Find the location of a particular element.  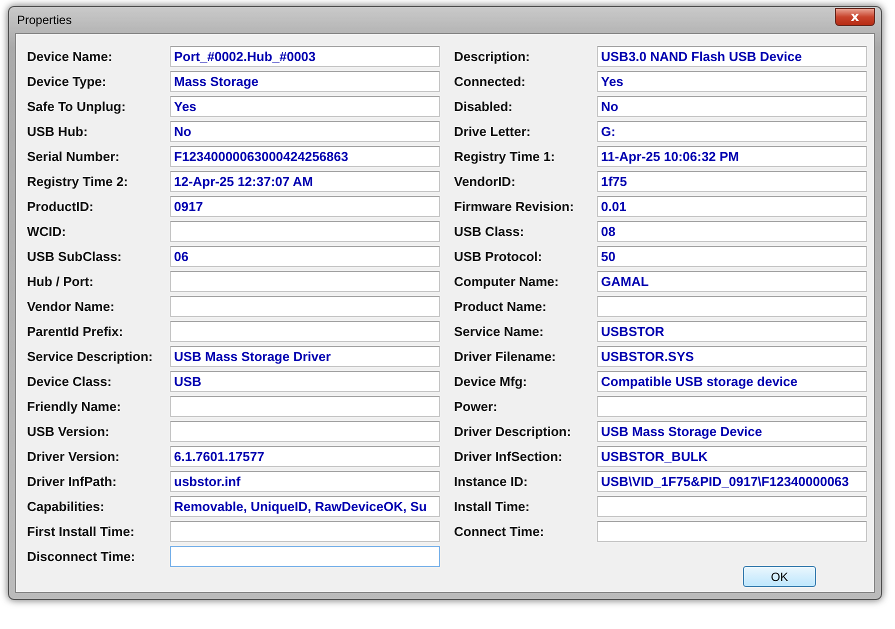

text-field: 08 is located at coordinates (732, 231).